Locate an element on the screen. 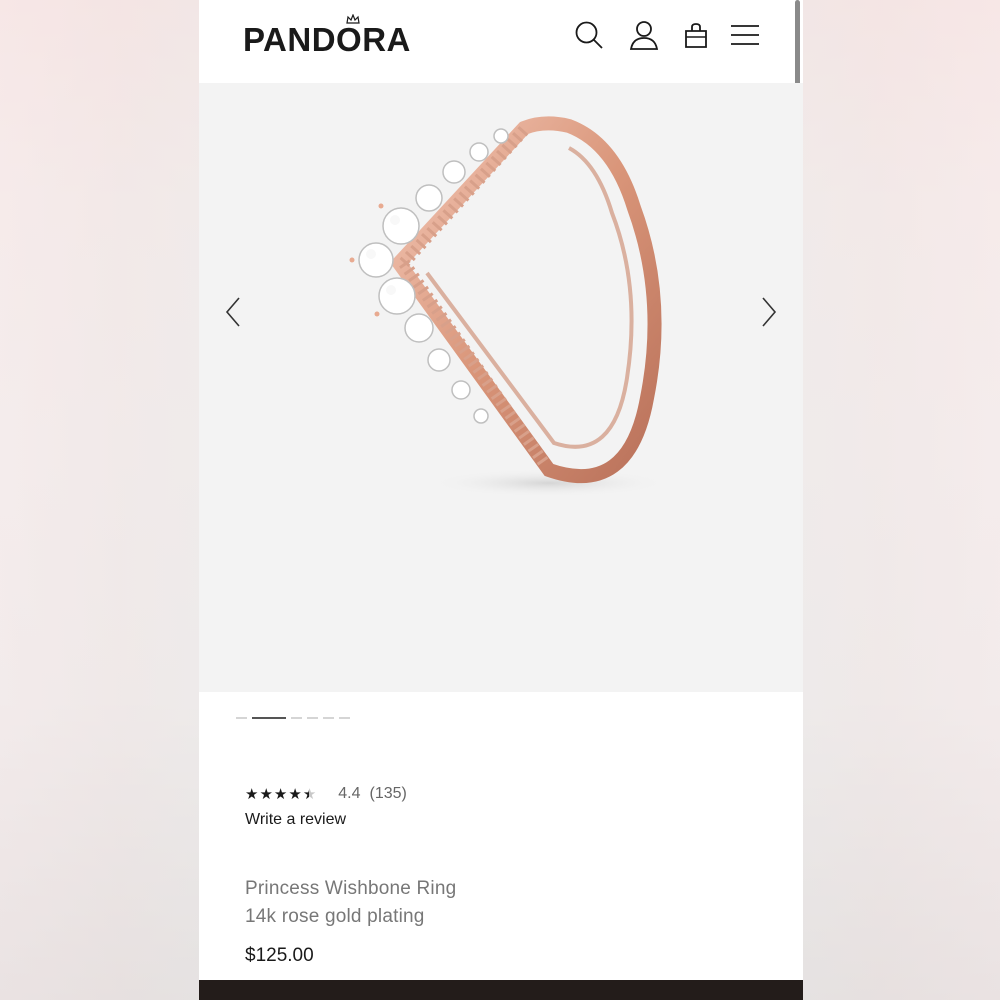  menu-icon is located at coordinates (745, 35).